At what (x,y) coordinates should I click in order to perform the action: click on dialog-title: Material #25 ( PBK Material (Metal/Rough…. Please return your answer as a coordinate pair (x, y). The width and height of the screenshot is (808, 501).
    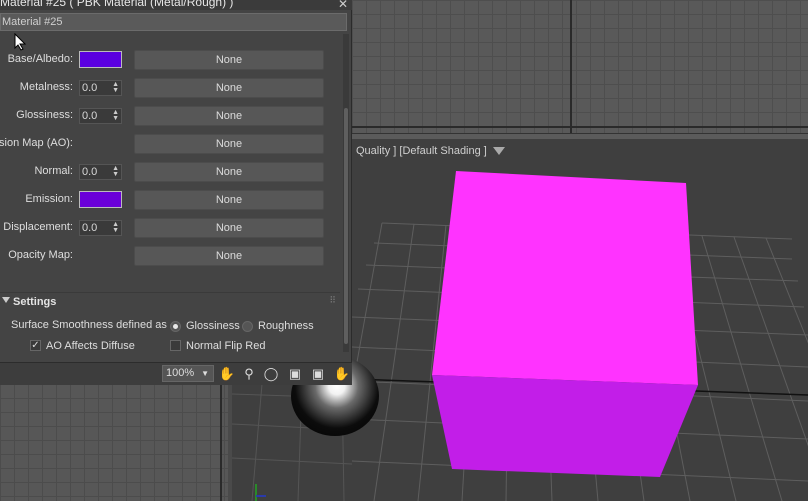
    Looking at the image, I should click on (117, 4).